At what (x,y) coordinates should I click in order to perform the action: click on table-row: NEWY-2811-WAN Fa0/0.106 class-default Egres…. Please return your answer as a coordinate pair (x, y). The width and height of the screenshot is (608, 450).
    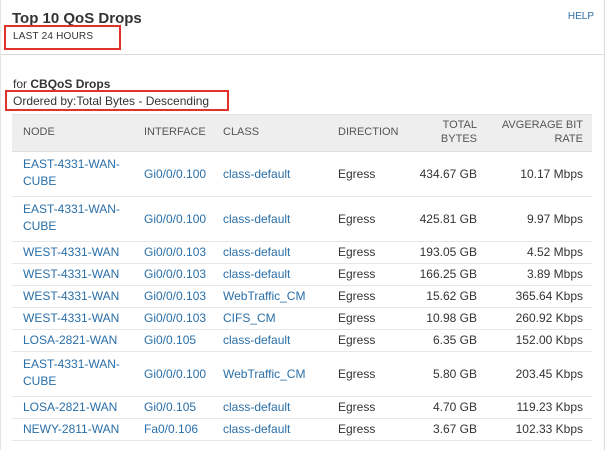
    Looking at the image, I should click on (302, 430).